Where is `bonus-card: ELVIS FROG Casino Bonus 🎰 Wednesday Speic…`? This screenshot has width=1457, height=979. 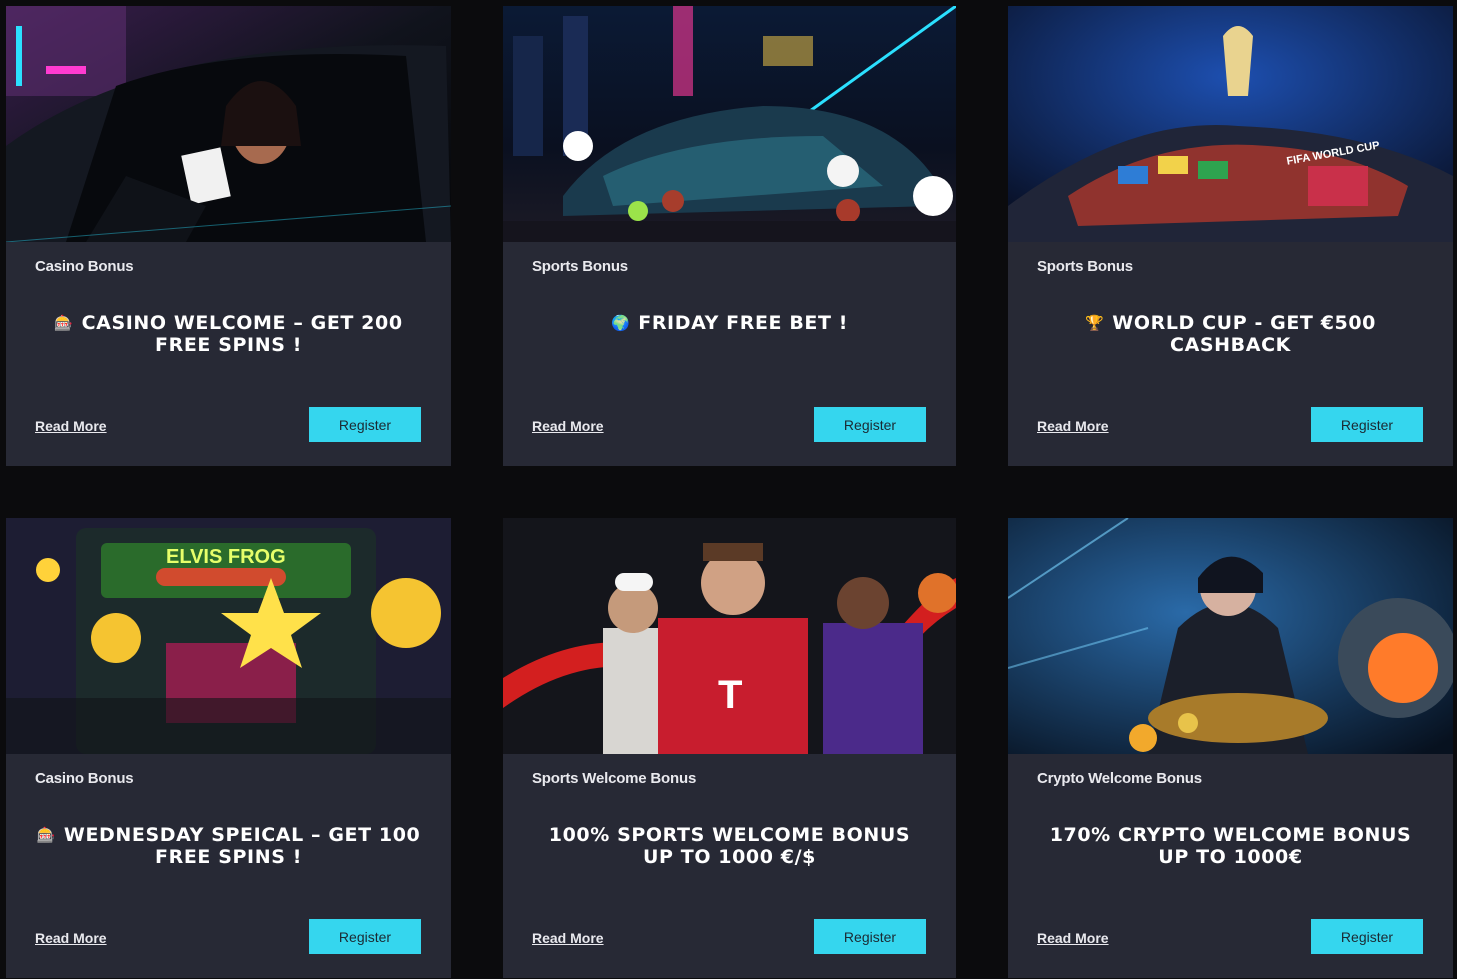
bonus-card: ELVIS FROG Casino Bonus 🎰 Wednesday Speic… is located at coordinates (228, 748).